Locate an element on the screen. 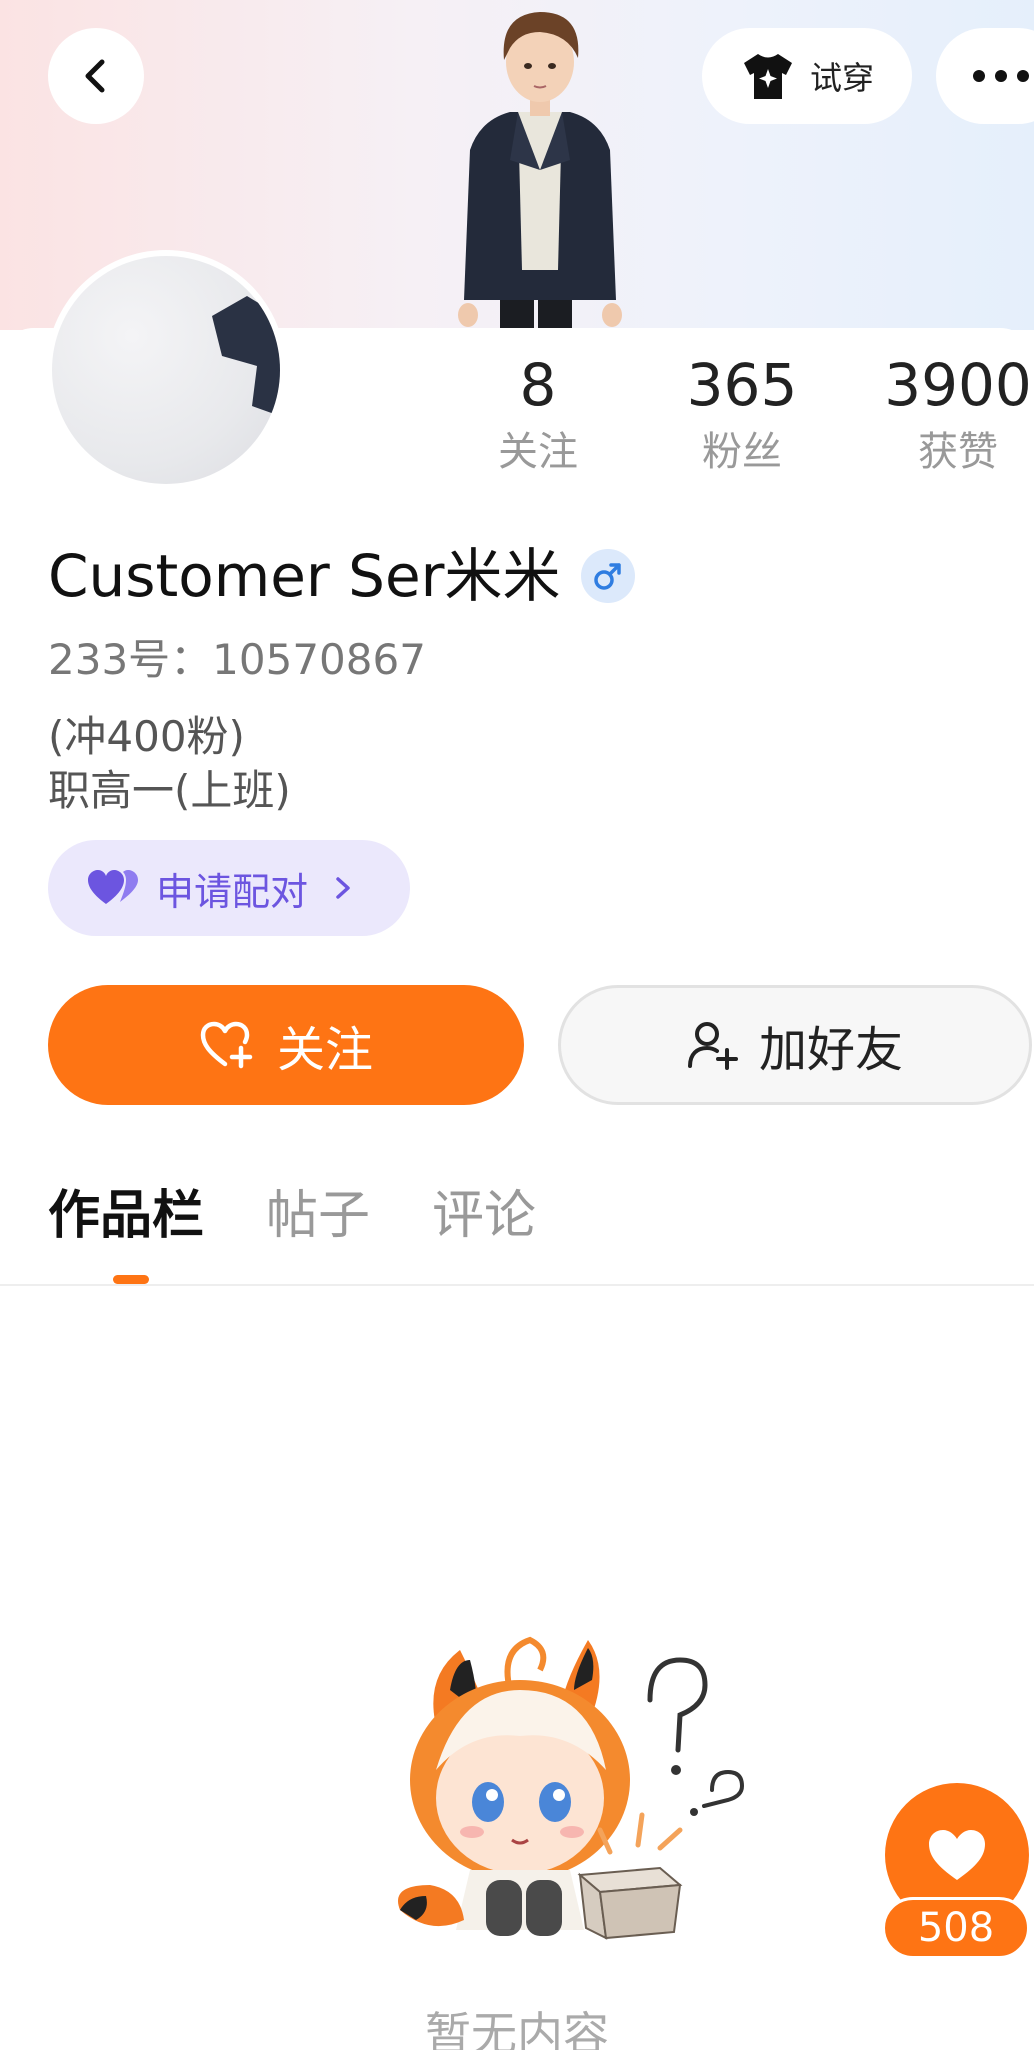 This screenshot has height=2050, width=1034. avatar-image is located at coordinates (166, 370).